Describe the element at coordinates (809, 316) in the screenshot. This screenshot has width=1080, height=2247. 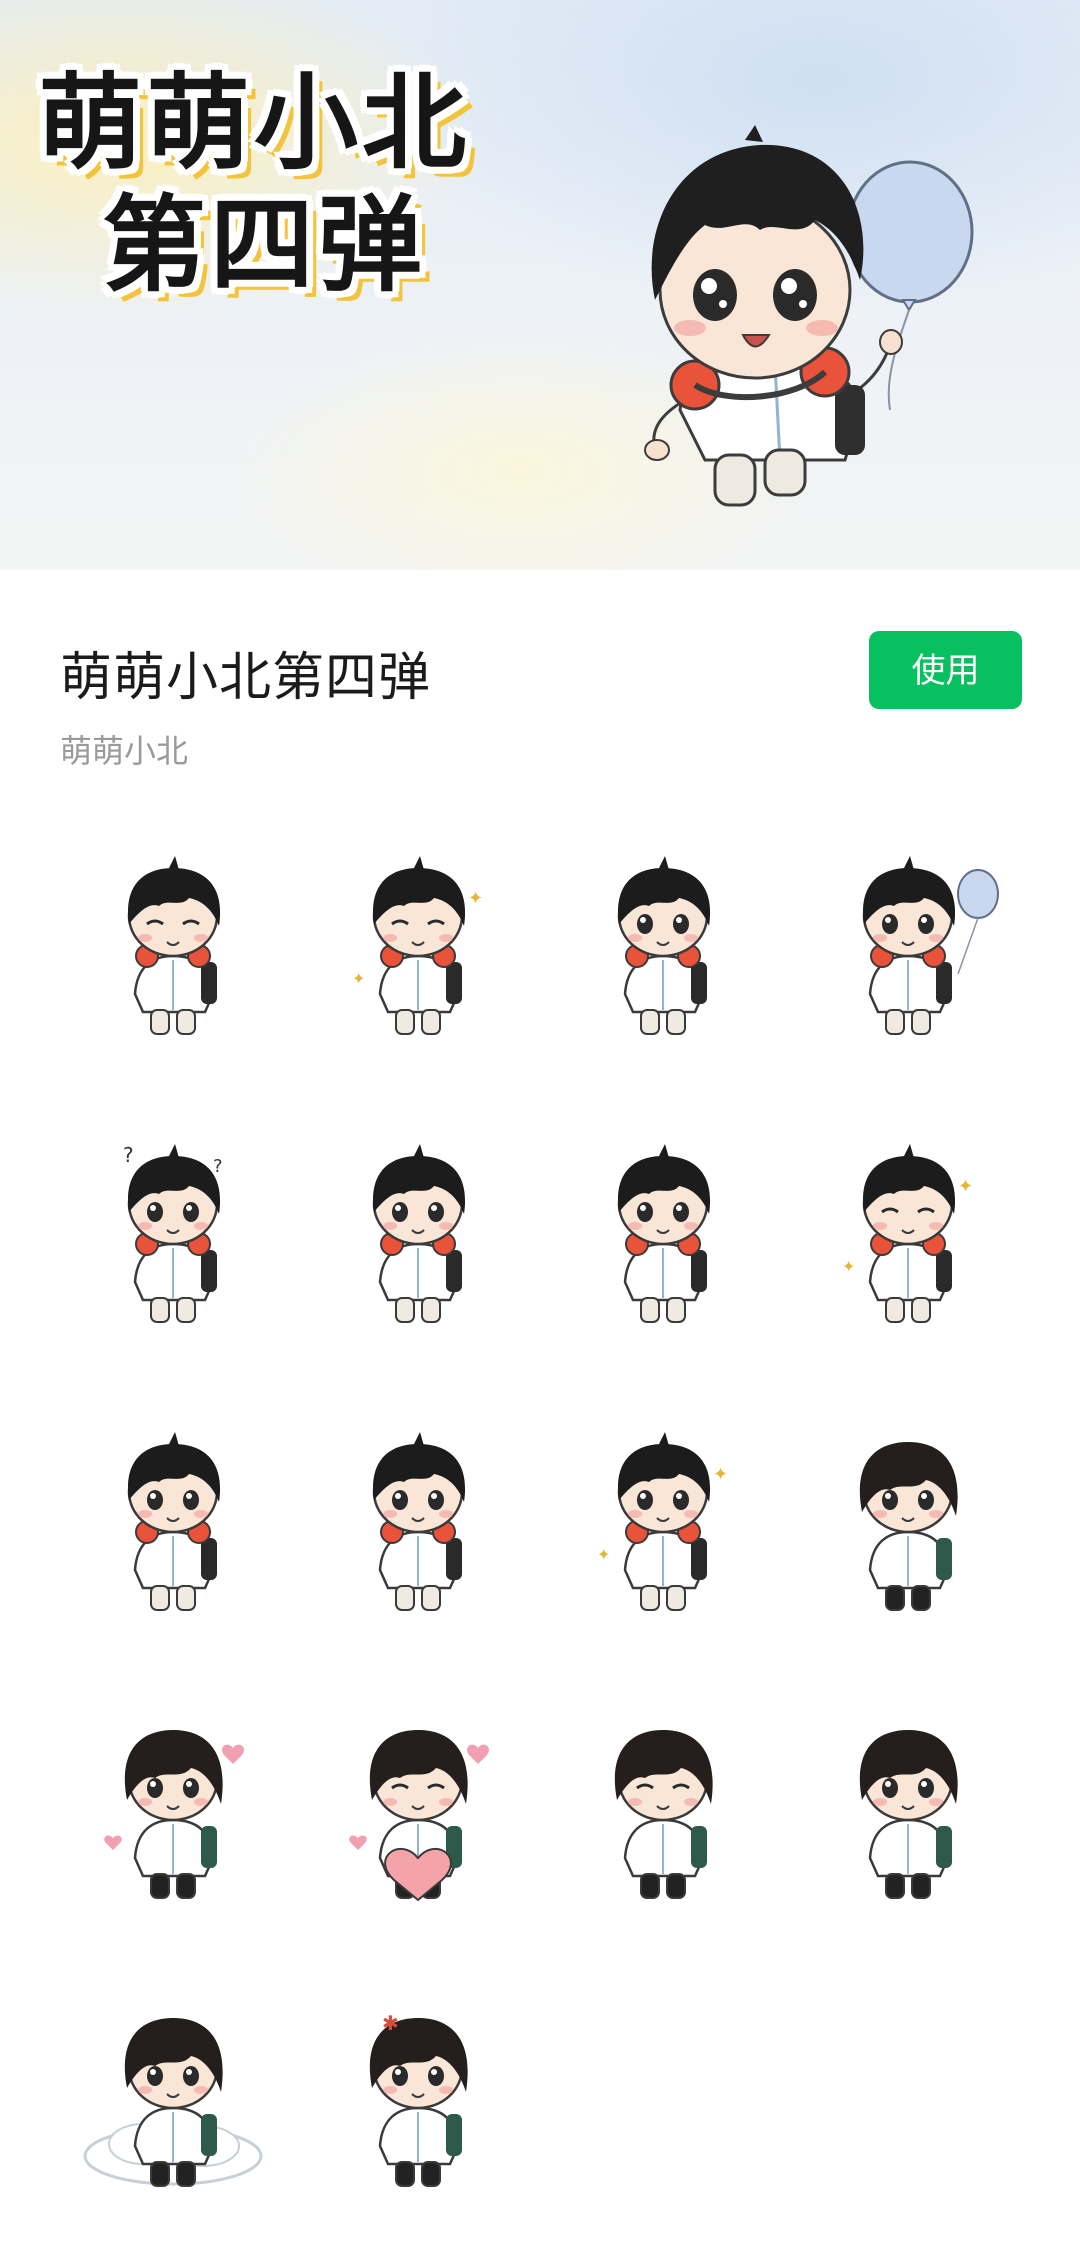
I see `hero-character-illustration` at that location.